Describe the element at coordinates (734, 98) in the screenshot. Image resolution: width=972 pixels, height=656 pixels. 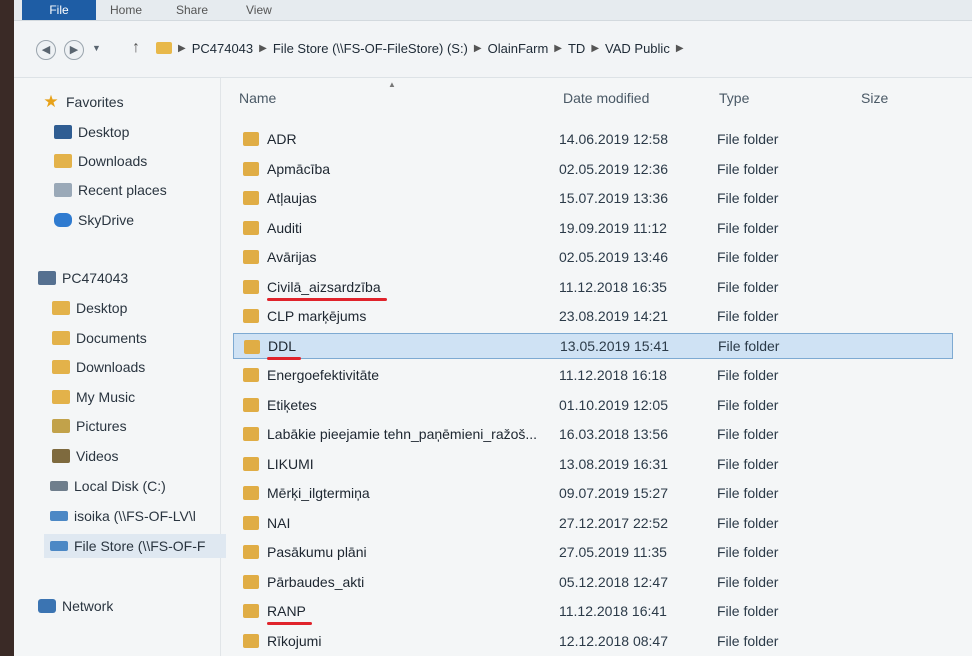
I see `column-header-type: Type` at that location.